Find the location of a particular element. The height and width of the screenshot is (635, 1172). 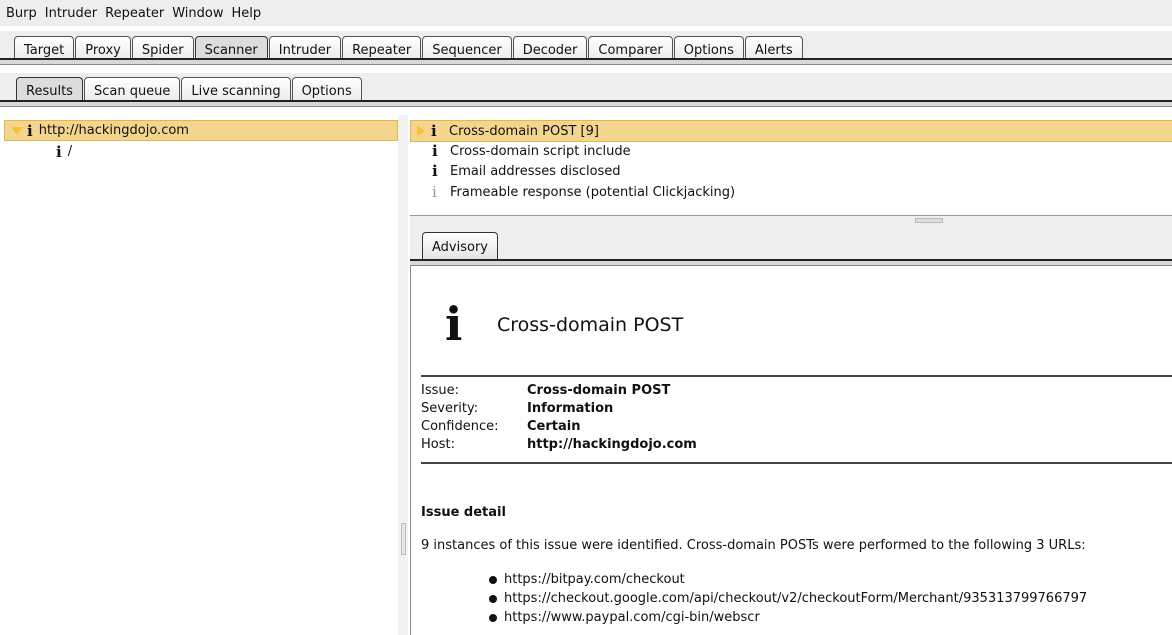

field-host: Host: http://hackingdojo.com is located at coordinates (559, 446).